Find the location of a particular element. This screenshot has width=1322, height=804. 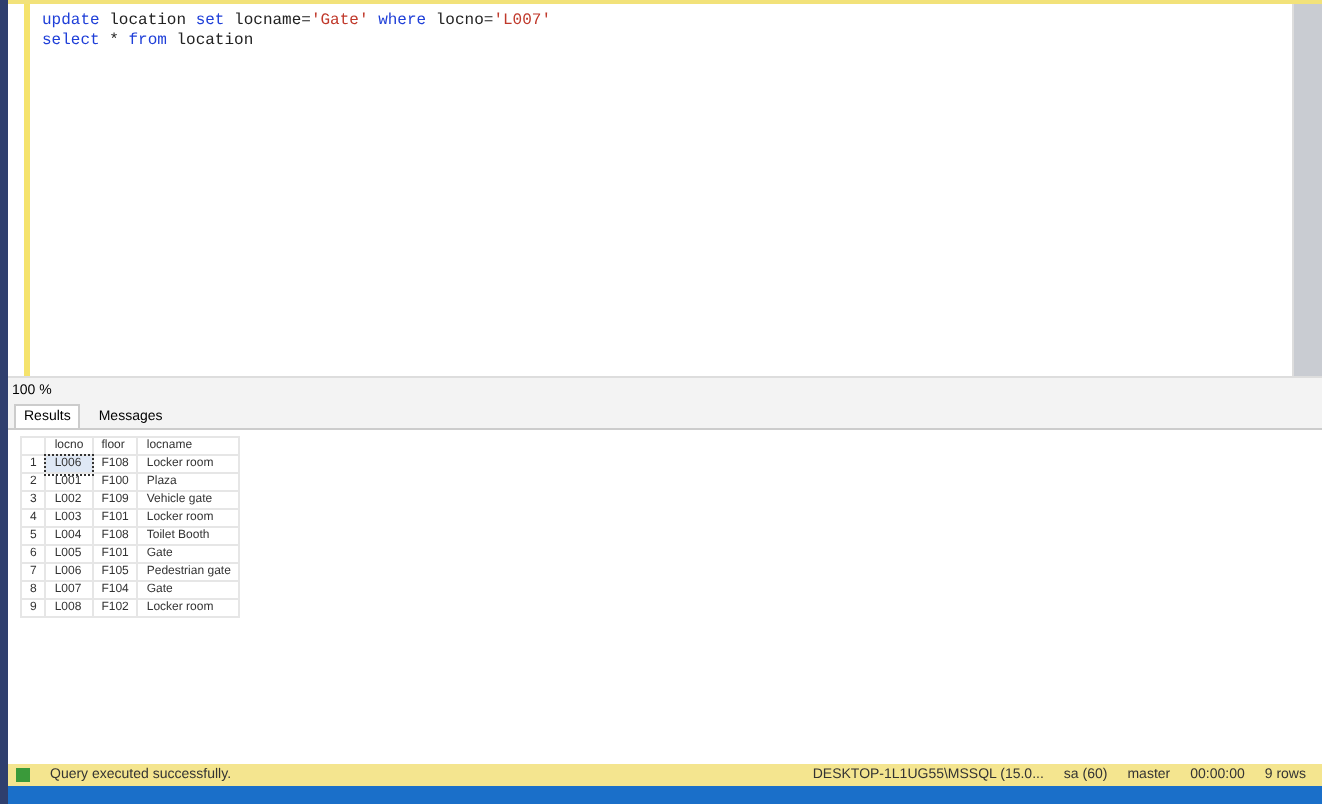

scrollbar is located at coordinates (1307, 190).